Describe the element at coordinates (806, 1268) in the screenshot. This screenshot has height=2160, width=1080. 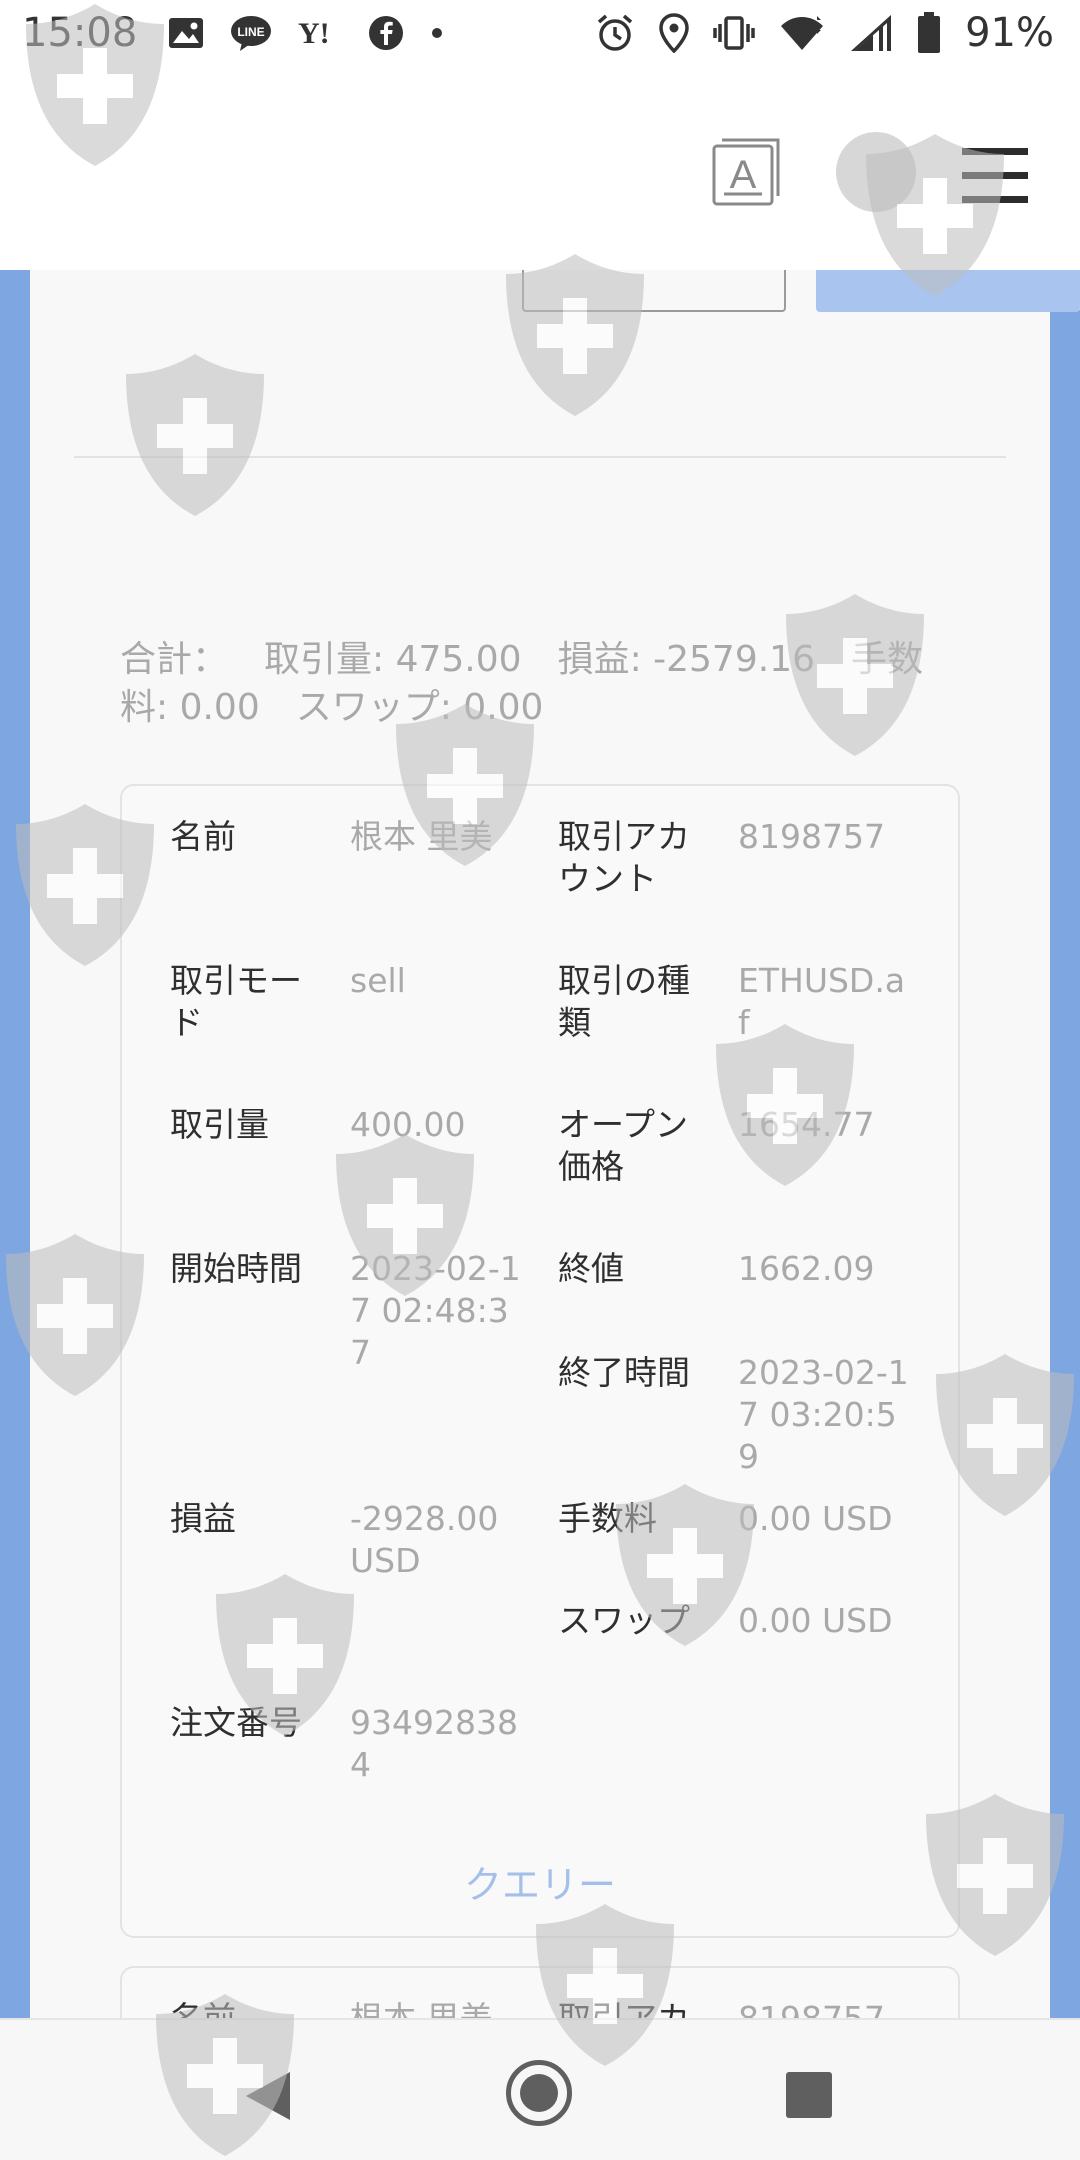
I see `close-price-value: 1662.09` at that location.